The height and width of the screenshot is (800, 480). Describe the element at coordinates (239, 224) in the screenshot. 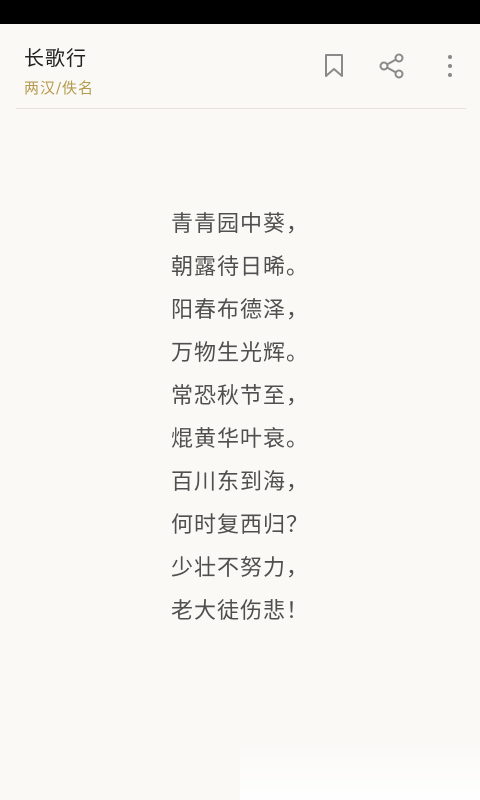

I see `poem-line: 青青园中葵，` at that location.